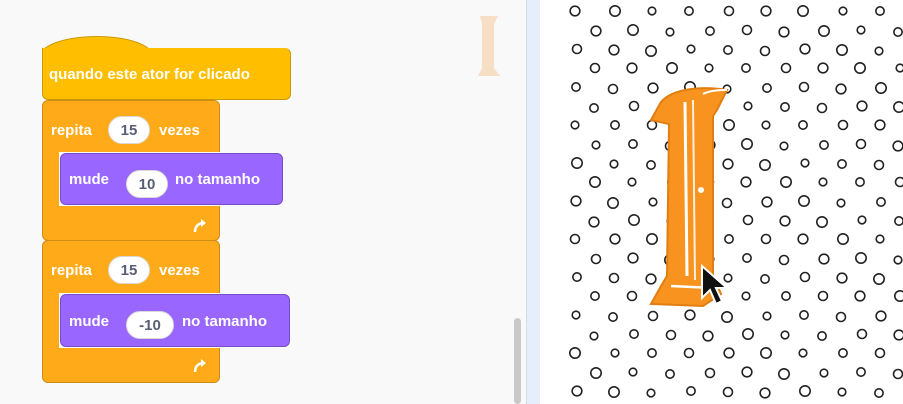  Describe the element at coordinates (715, 285) in the screenshot. I see `mouse-cursor-icon` at that location.